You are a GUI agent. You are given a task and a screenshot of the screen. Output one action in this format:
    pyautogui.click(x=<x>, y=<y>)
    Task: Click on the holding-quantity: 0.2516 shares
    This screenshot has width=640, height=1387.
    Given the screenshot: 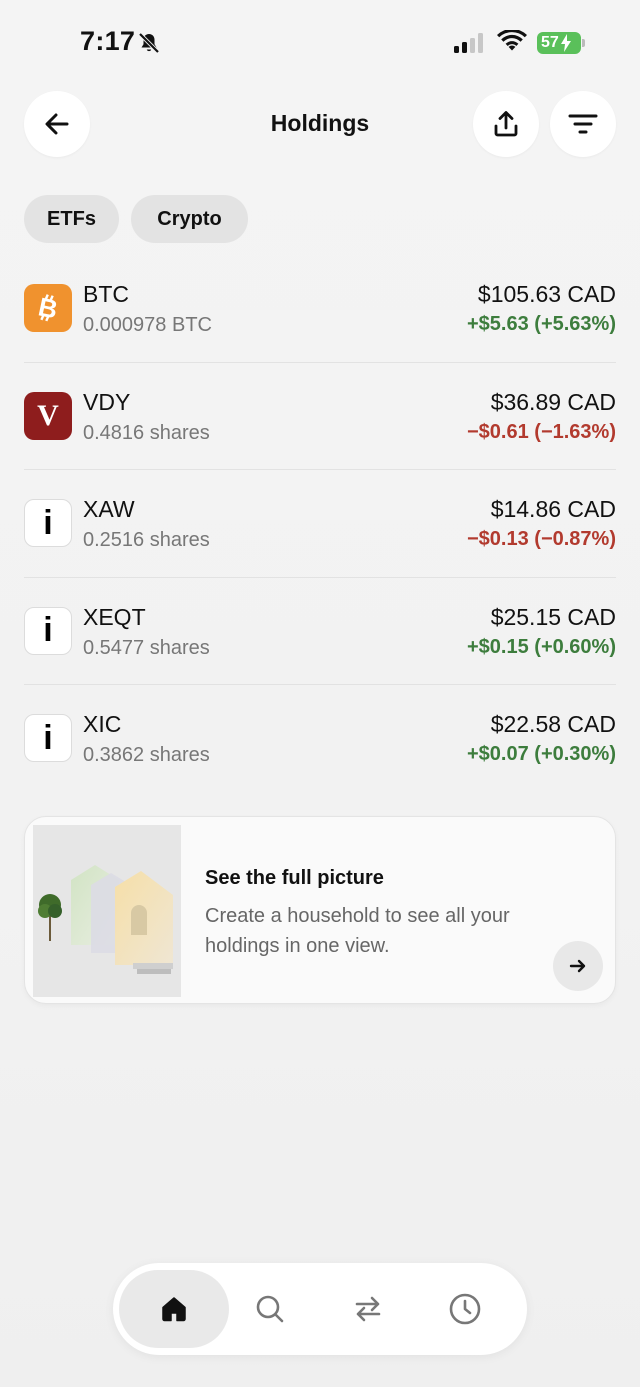 What is the action you would take?
    pyautogui.click(x=146, y=540)
    